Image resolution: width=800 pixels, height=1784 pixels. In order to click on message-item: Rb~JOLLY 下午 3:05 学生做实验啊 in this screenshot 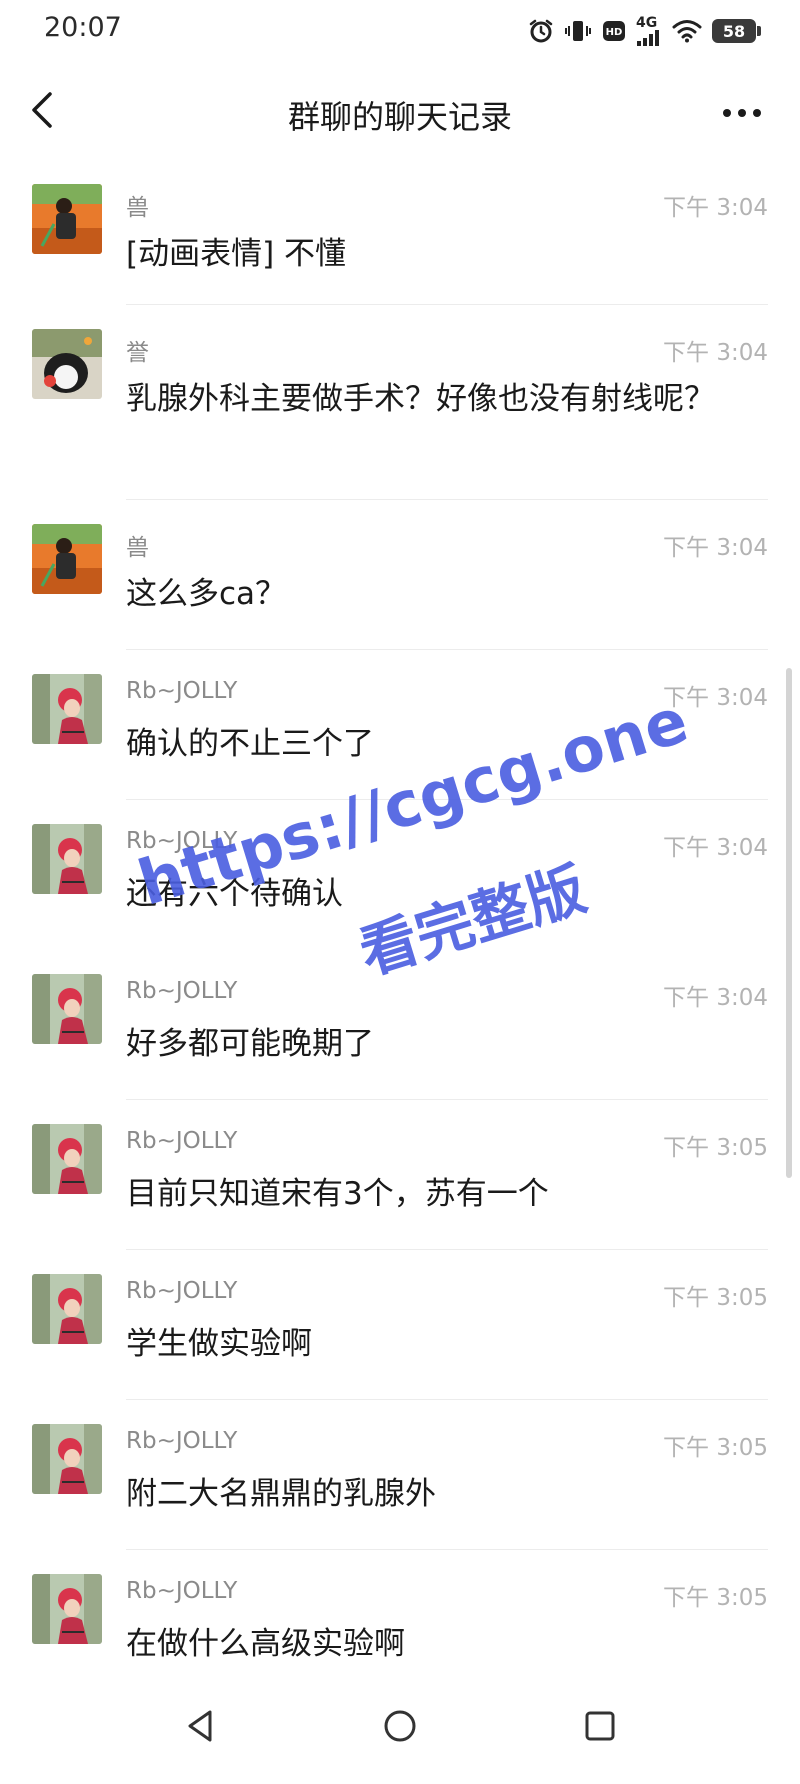, I will do `click(400, 1325)`.